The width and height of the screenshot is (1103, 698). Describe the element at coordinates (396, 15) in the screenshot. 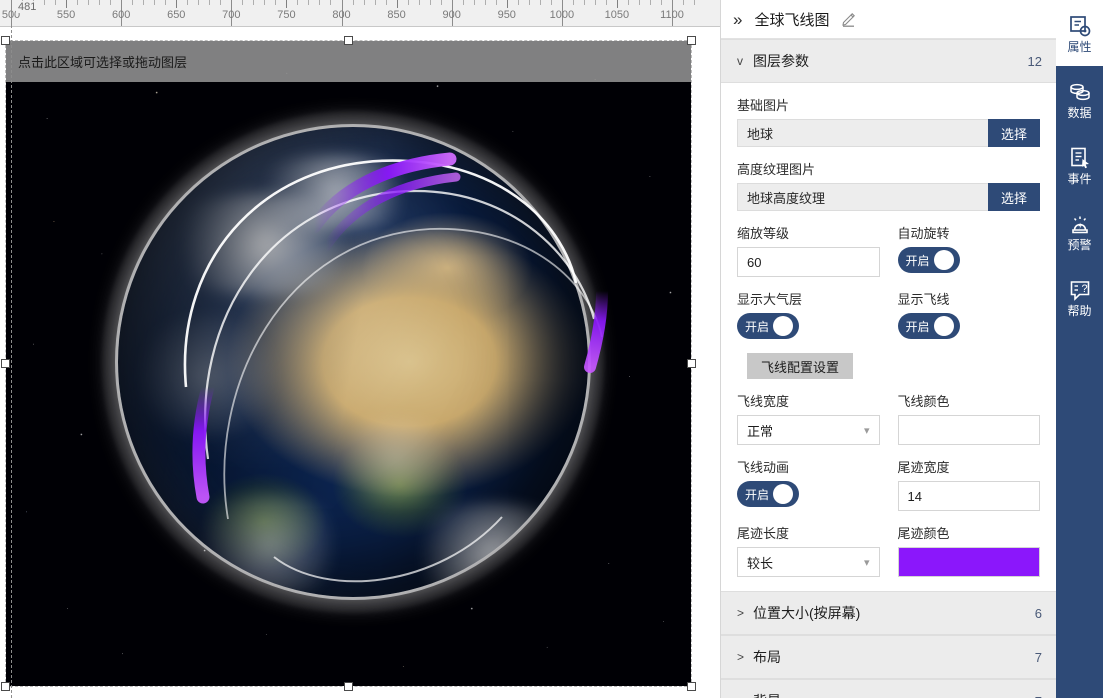

I see `ruler-label: 850` at that location.